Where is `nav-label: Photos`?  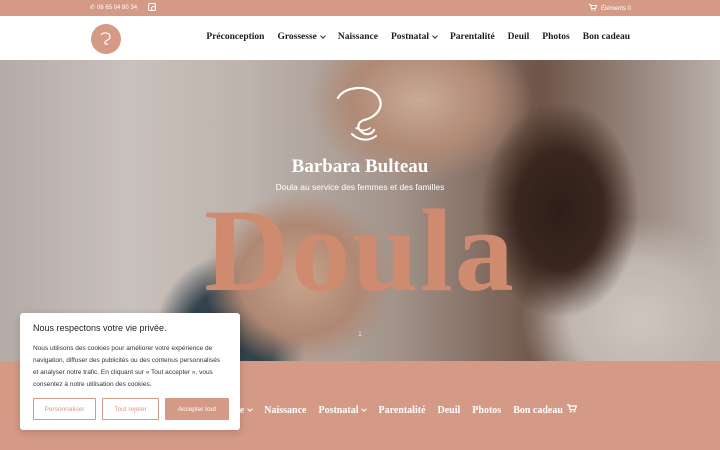
nav-label: Photos is located at coordinates (556, 37).